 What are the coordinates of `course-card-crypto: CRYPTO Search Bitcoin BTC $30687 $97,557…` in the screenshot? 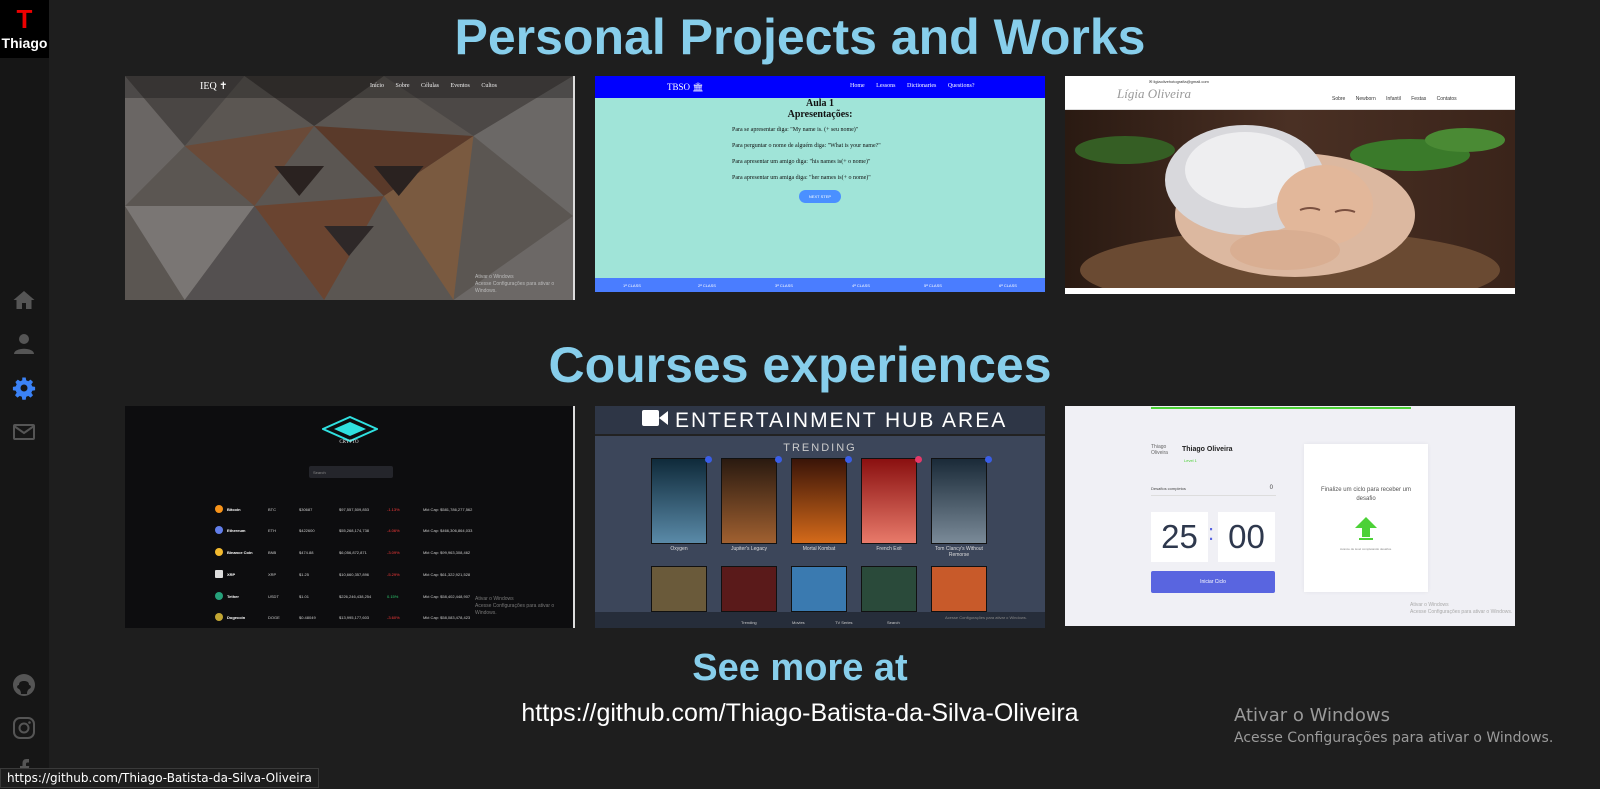 It's located at (350, 517).